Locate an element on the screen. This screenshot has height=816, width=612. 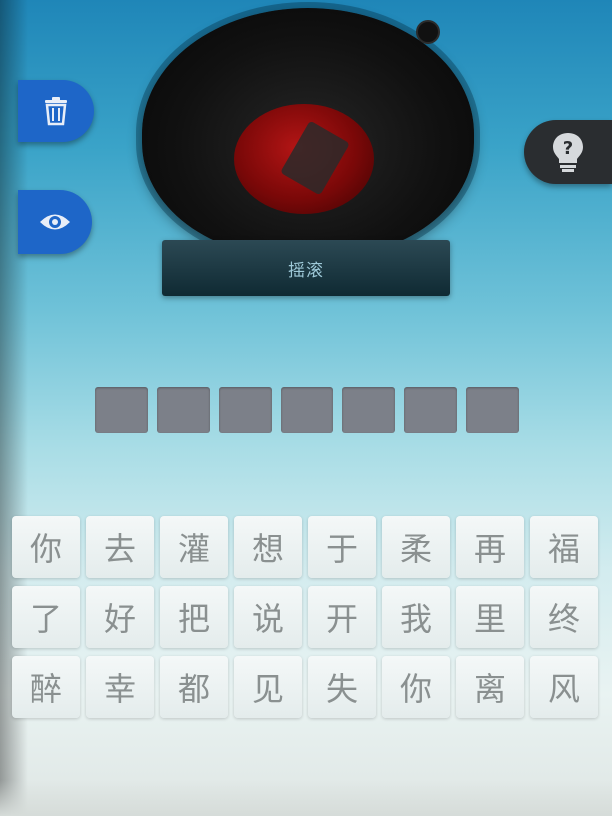
hint-button: ? is located at coordinates (568, 152).